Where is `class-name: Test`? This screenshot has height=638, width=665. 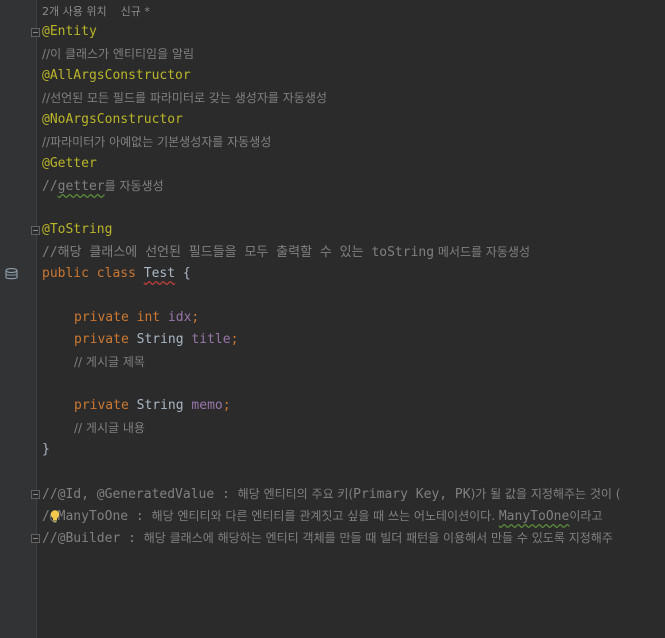 class-name: Test is located at coordinates (159, 273).